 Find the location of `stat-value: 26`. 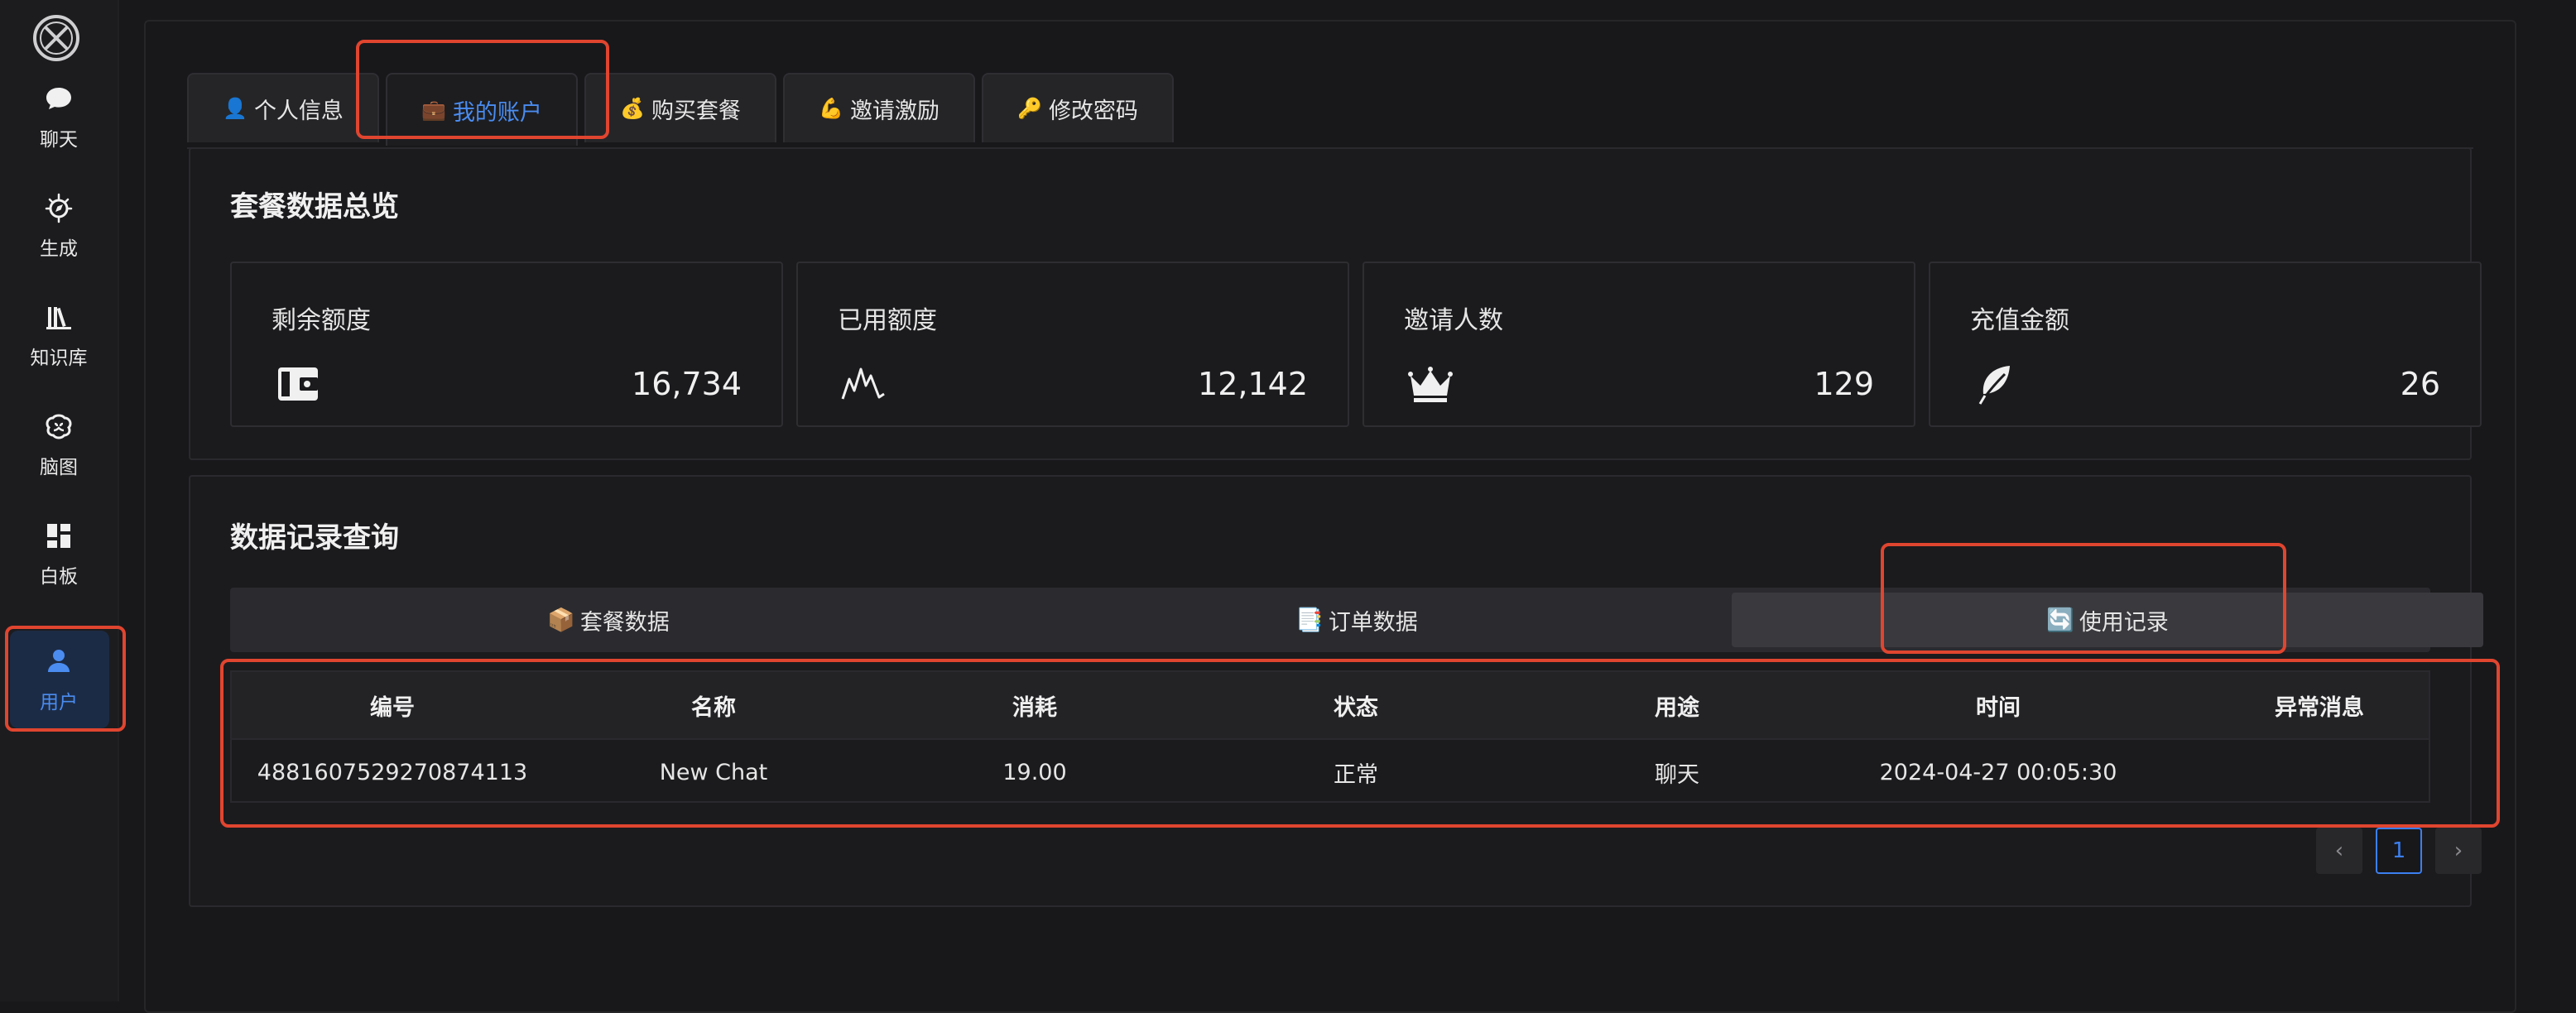

stat-value: 26 is located at coordinates (2420, 384).